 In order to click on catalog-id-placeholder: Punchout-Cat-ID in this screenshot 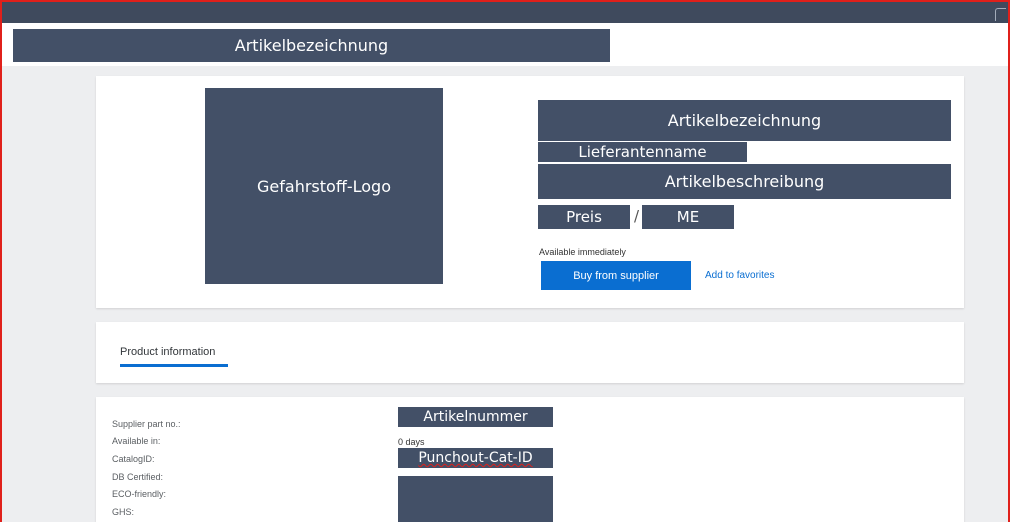, I will do `click(475, 458)`.